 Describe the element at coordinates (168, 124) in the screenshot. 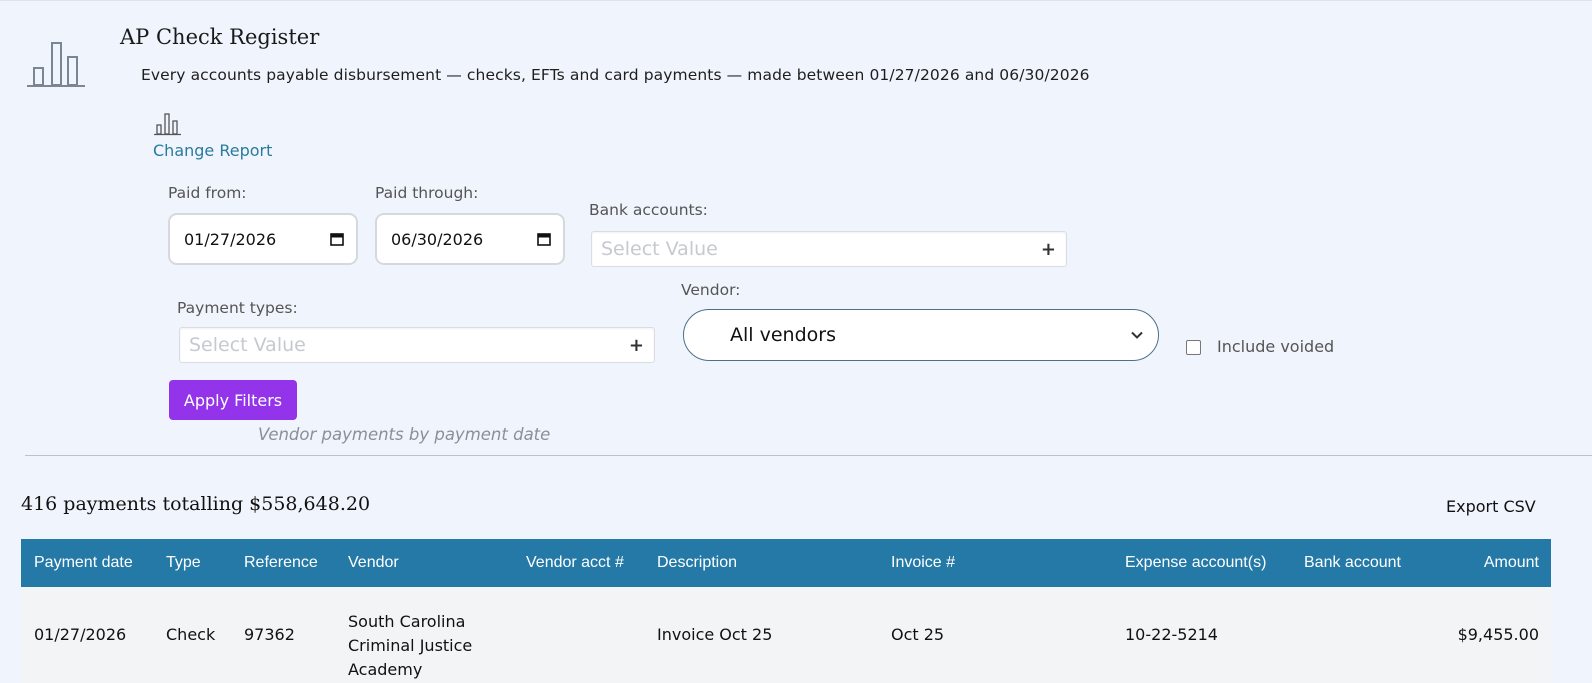

I see `change-report-chart-icon` at that location.